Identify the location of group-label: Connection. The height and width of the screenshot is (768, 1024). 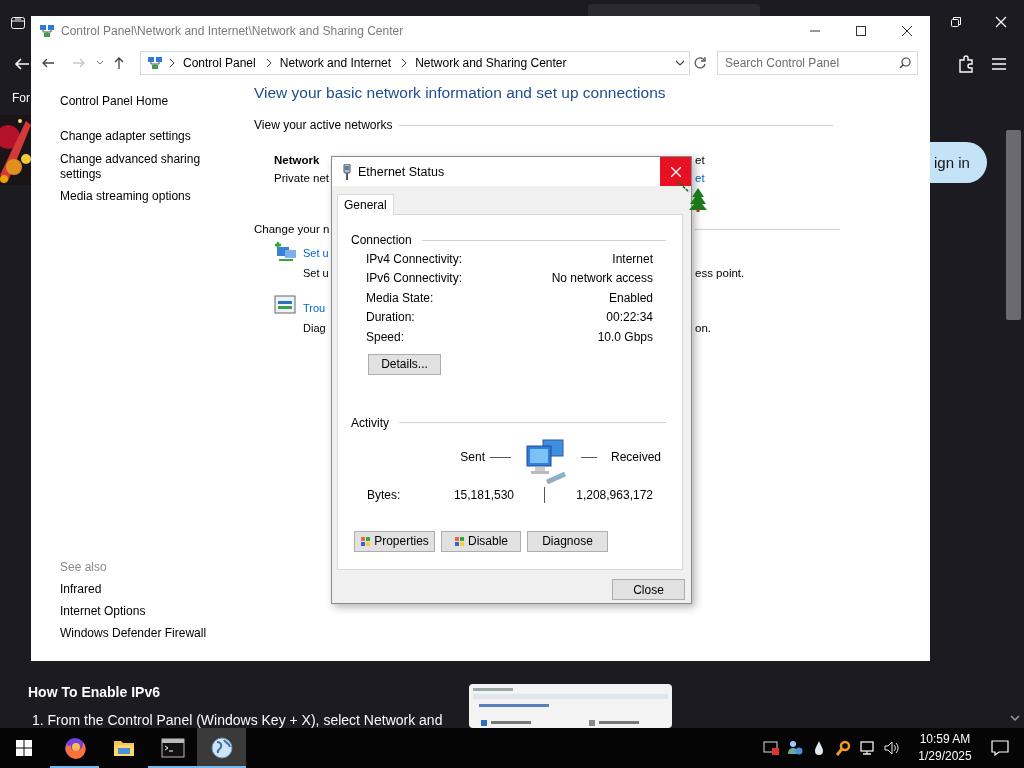
(381, 240).